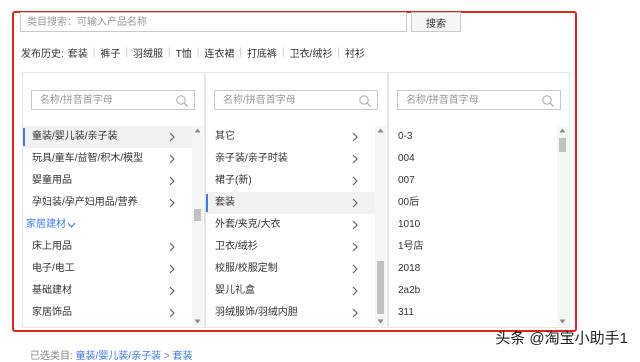 Image resolution: width=640 pixels, height=362 pixels. What do you see at coordinates (290, 181) in the screenshot?
I see `category-item: 裙子(新)` at bounding box center [290, 181].